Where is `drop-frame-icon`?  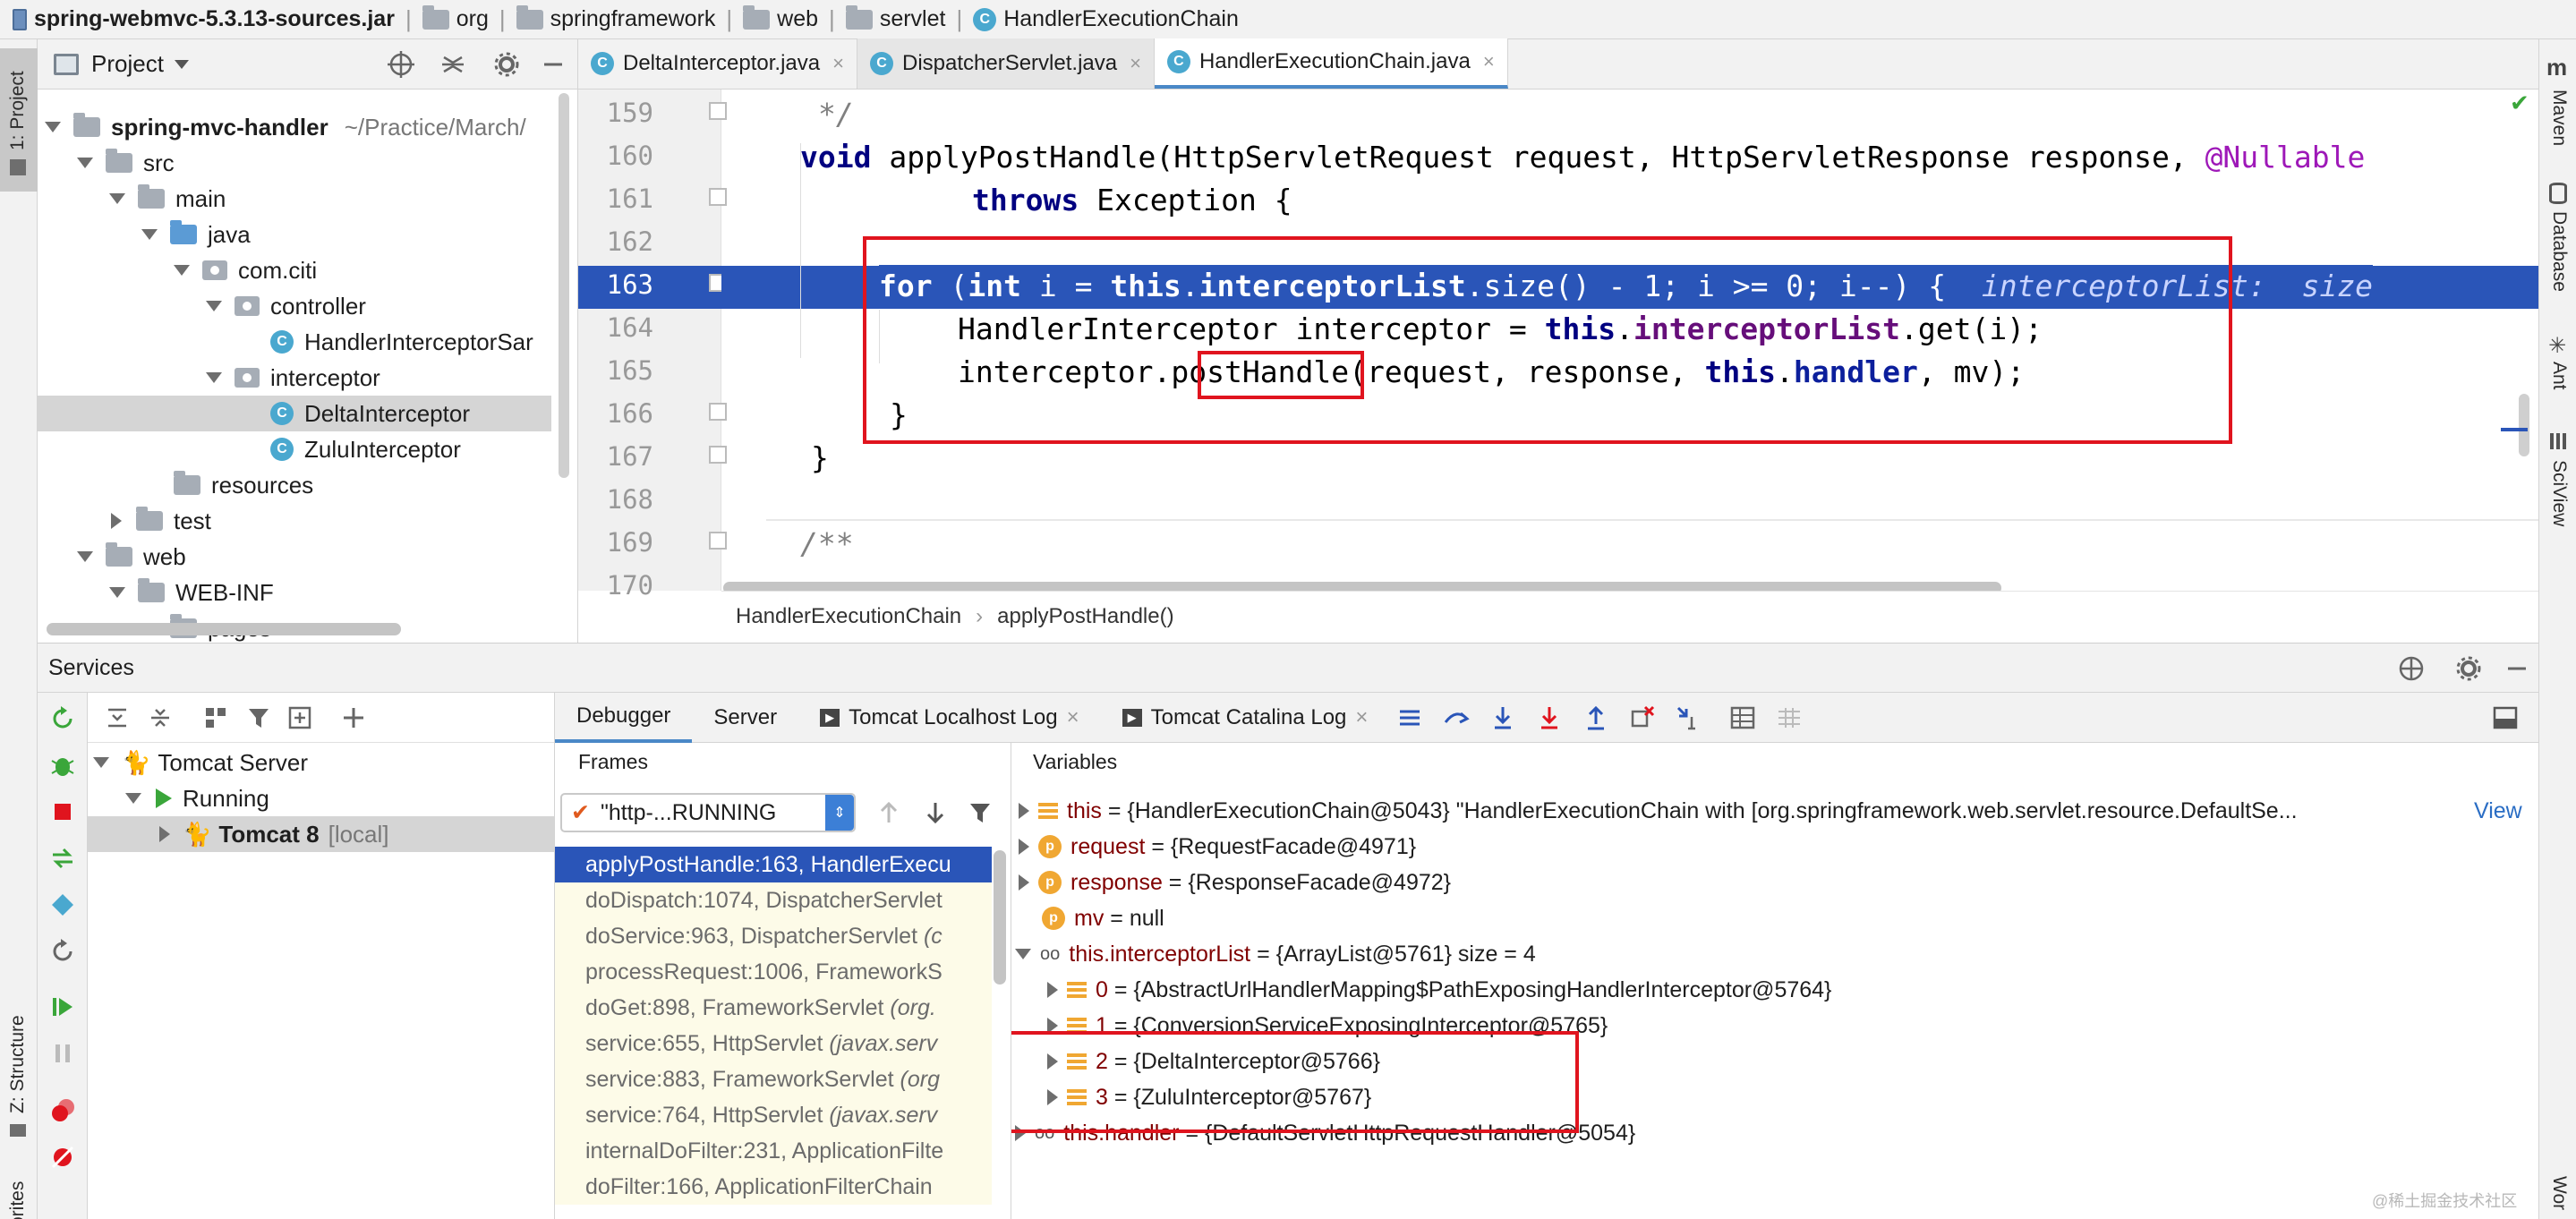
drop-frame-icon is located at coordinates (1642, 717).